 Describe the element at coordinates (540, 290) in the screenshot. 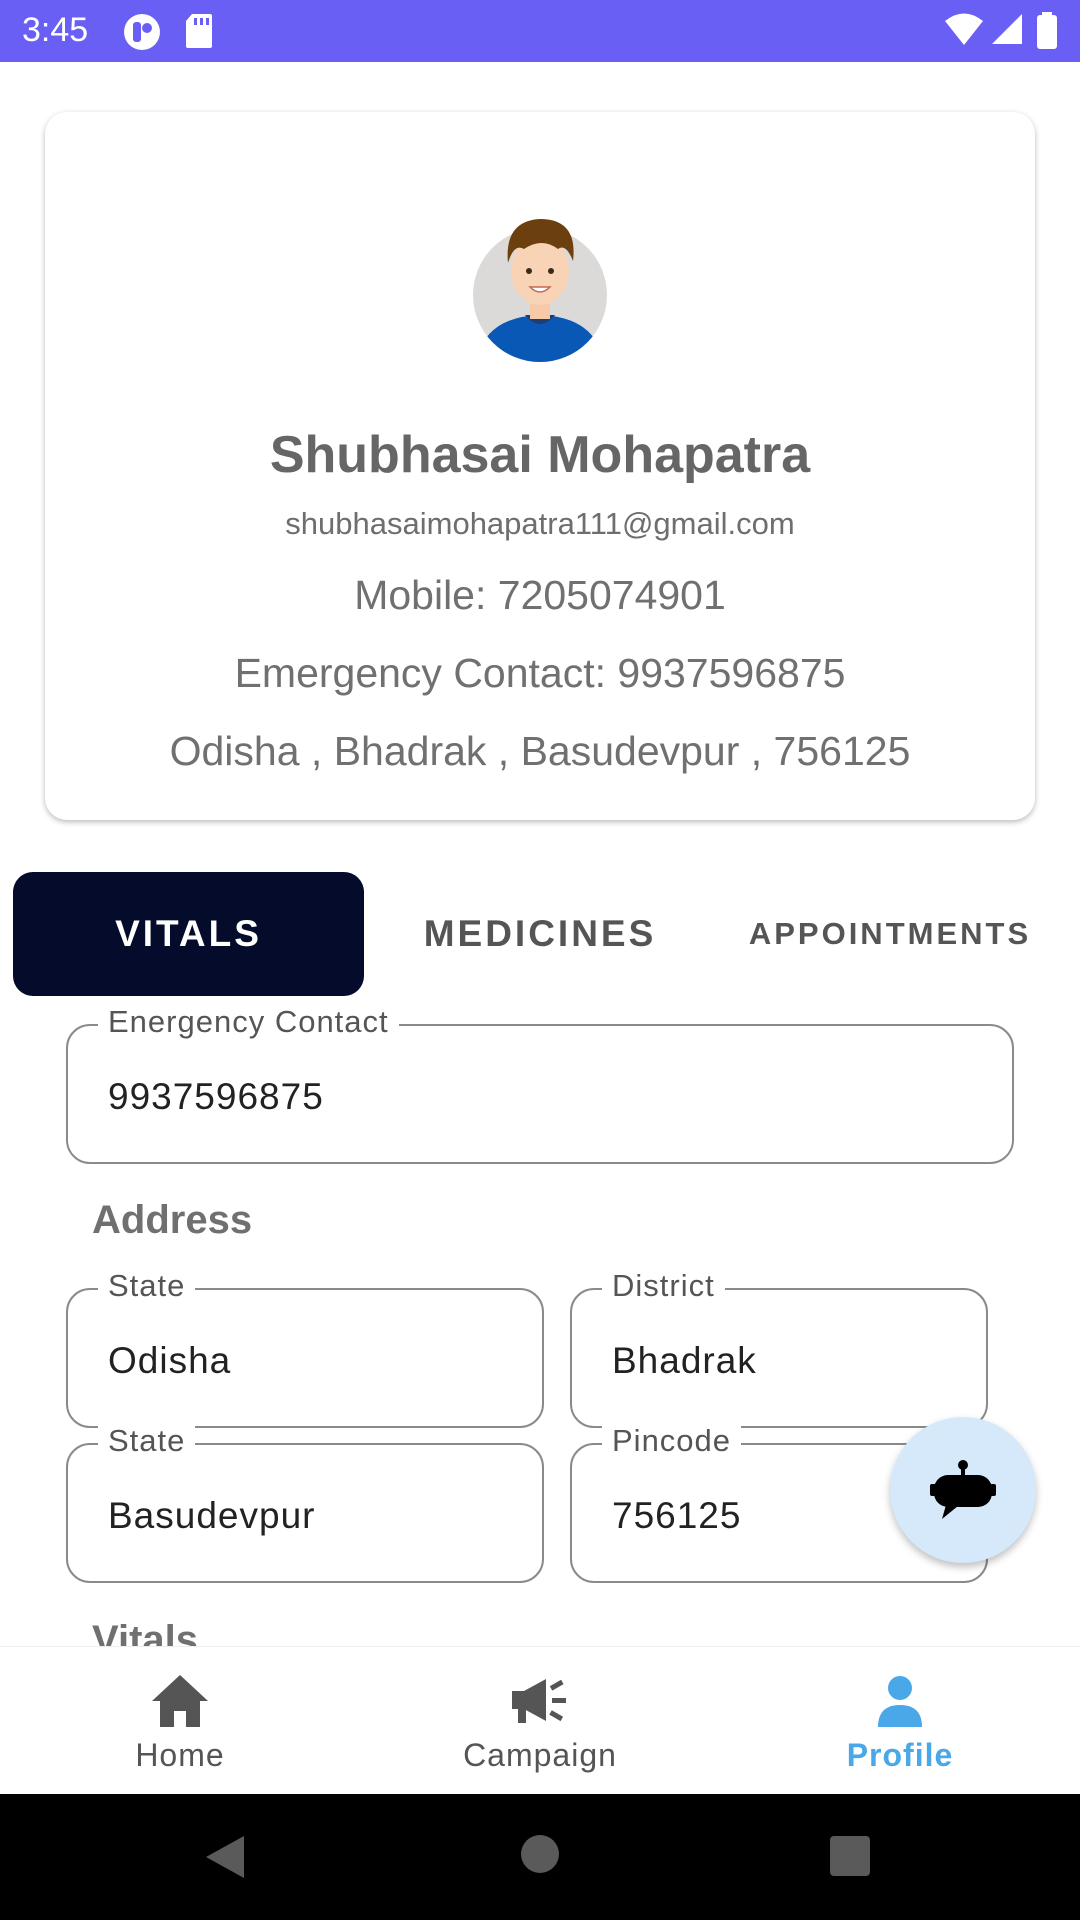

I see `avatar` at that location.